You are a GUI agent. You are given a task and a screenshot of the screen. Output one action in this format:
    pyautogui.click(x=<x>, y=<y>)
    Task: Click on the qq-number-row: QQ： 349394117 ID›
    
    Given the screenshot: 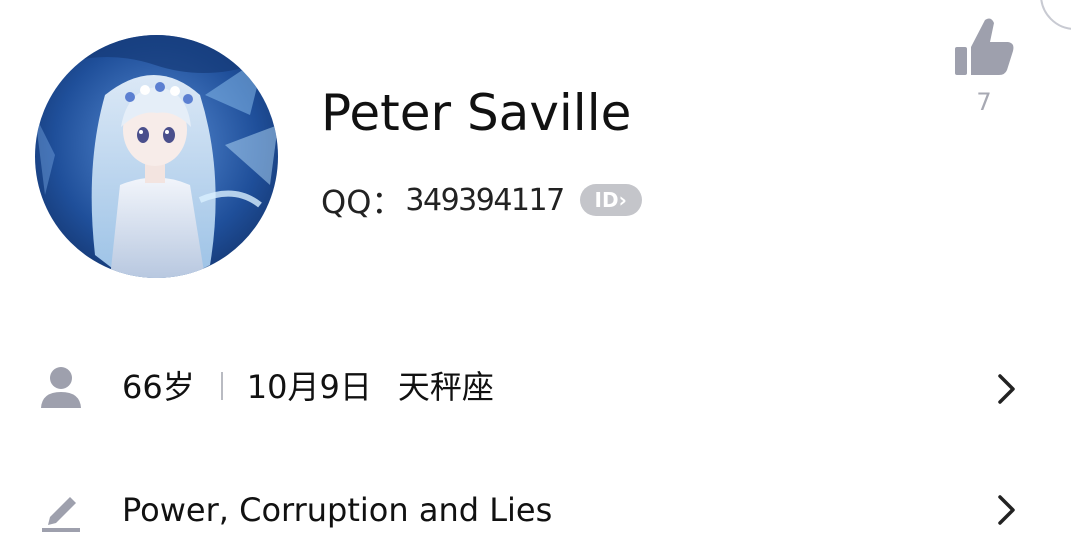 What is the action you would take?
    pyautogui.click(x=481, y=200)
    